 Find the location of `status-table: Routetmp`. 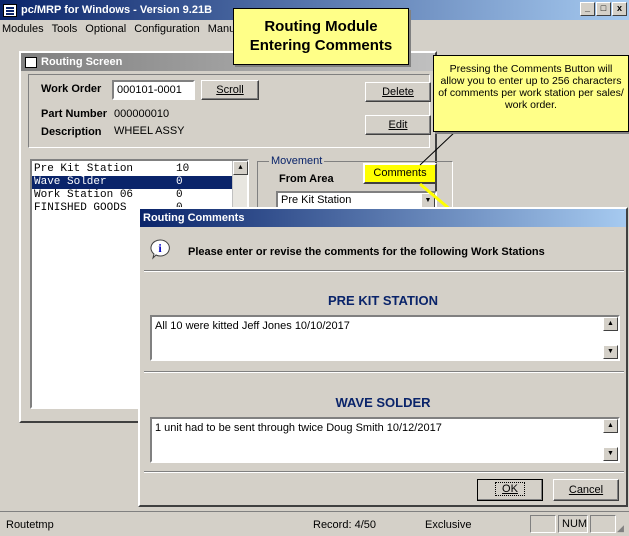

status-table: Routetmp is located at coordinates (30, 525).